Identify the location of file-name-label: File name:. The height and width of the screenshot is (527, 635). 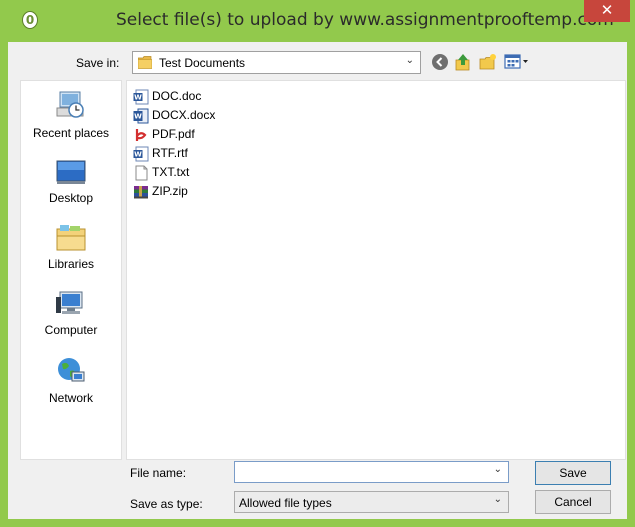
(158, 473).